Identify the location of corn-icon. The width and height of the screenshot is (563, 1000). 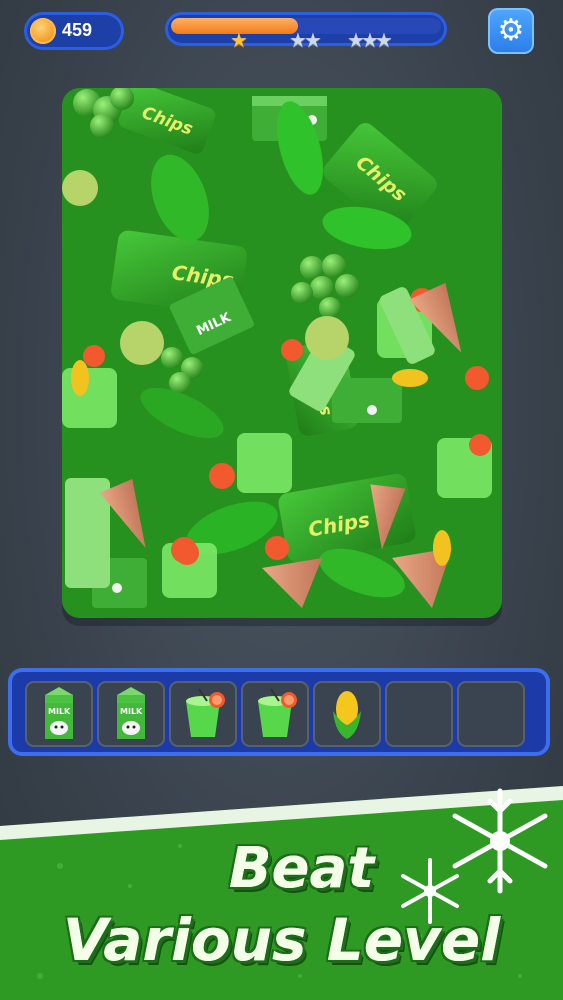
(347, 715).